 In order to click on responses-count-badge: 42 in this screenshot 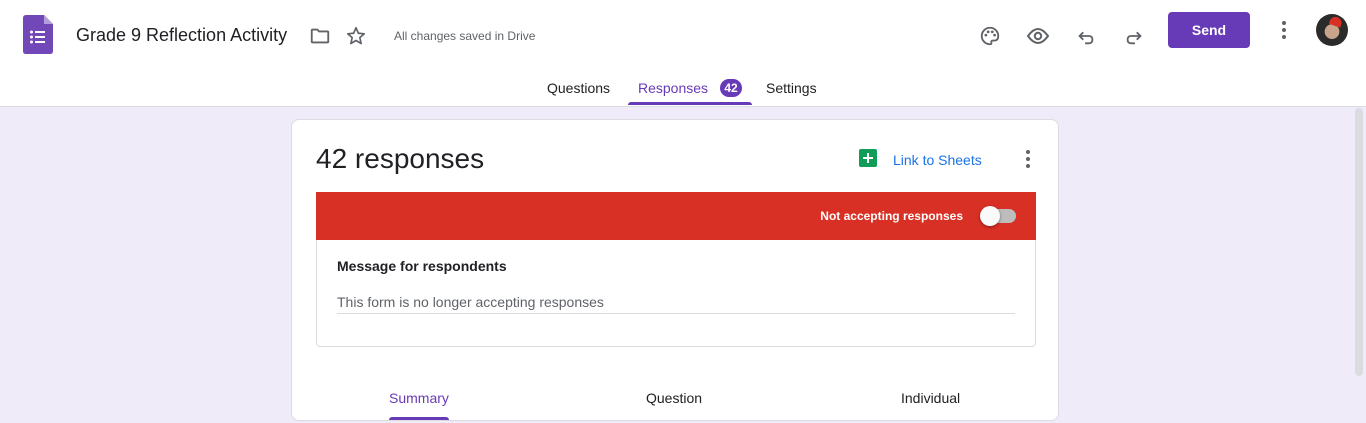, I will do `click(731, 88)`.